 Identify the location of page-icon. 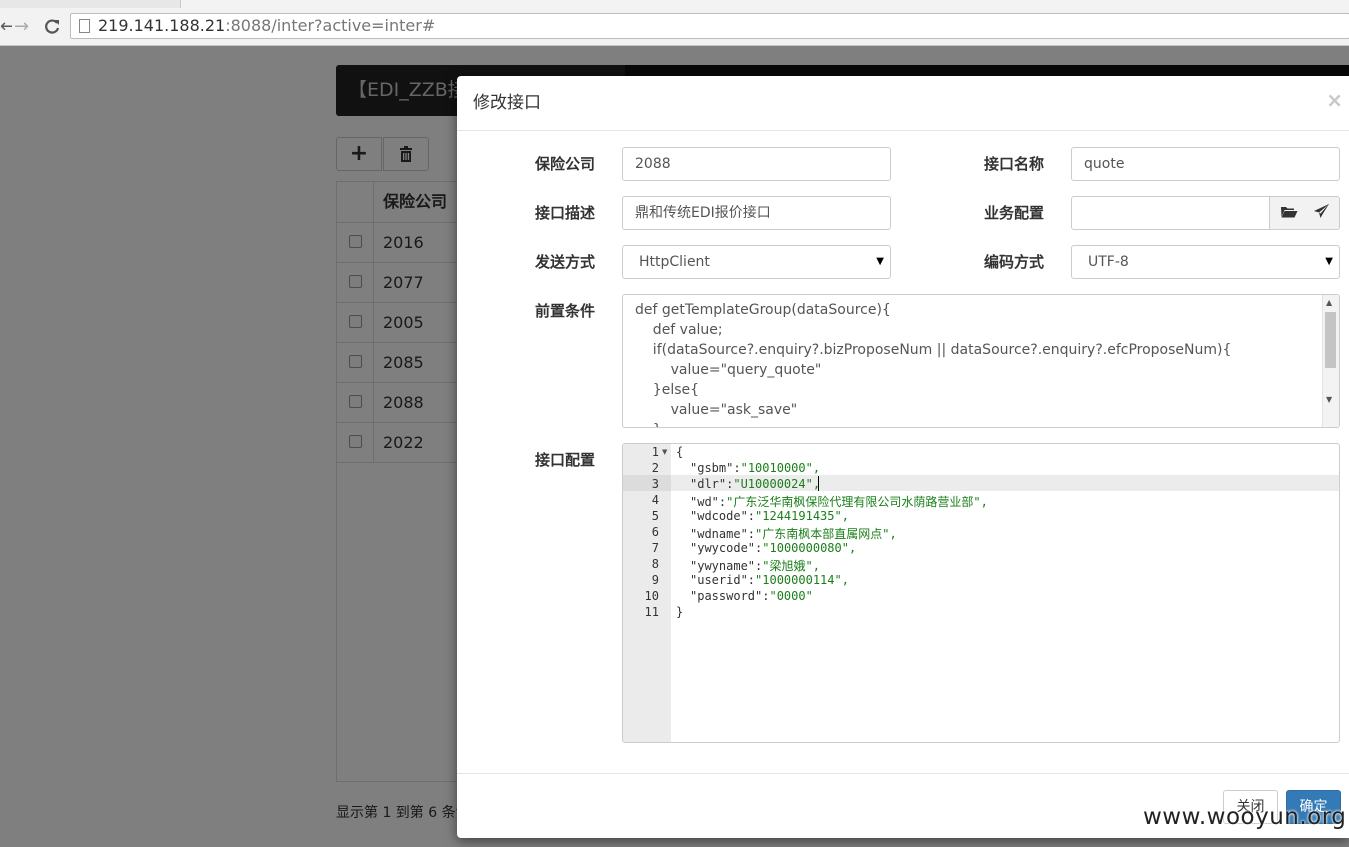
(84, 26).